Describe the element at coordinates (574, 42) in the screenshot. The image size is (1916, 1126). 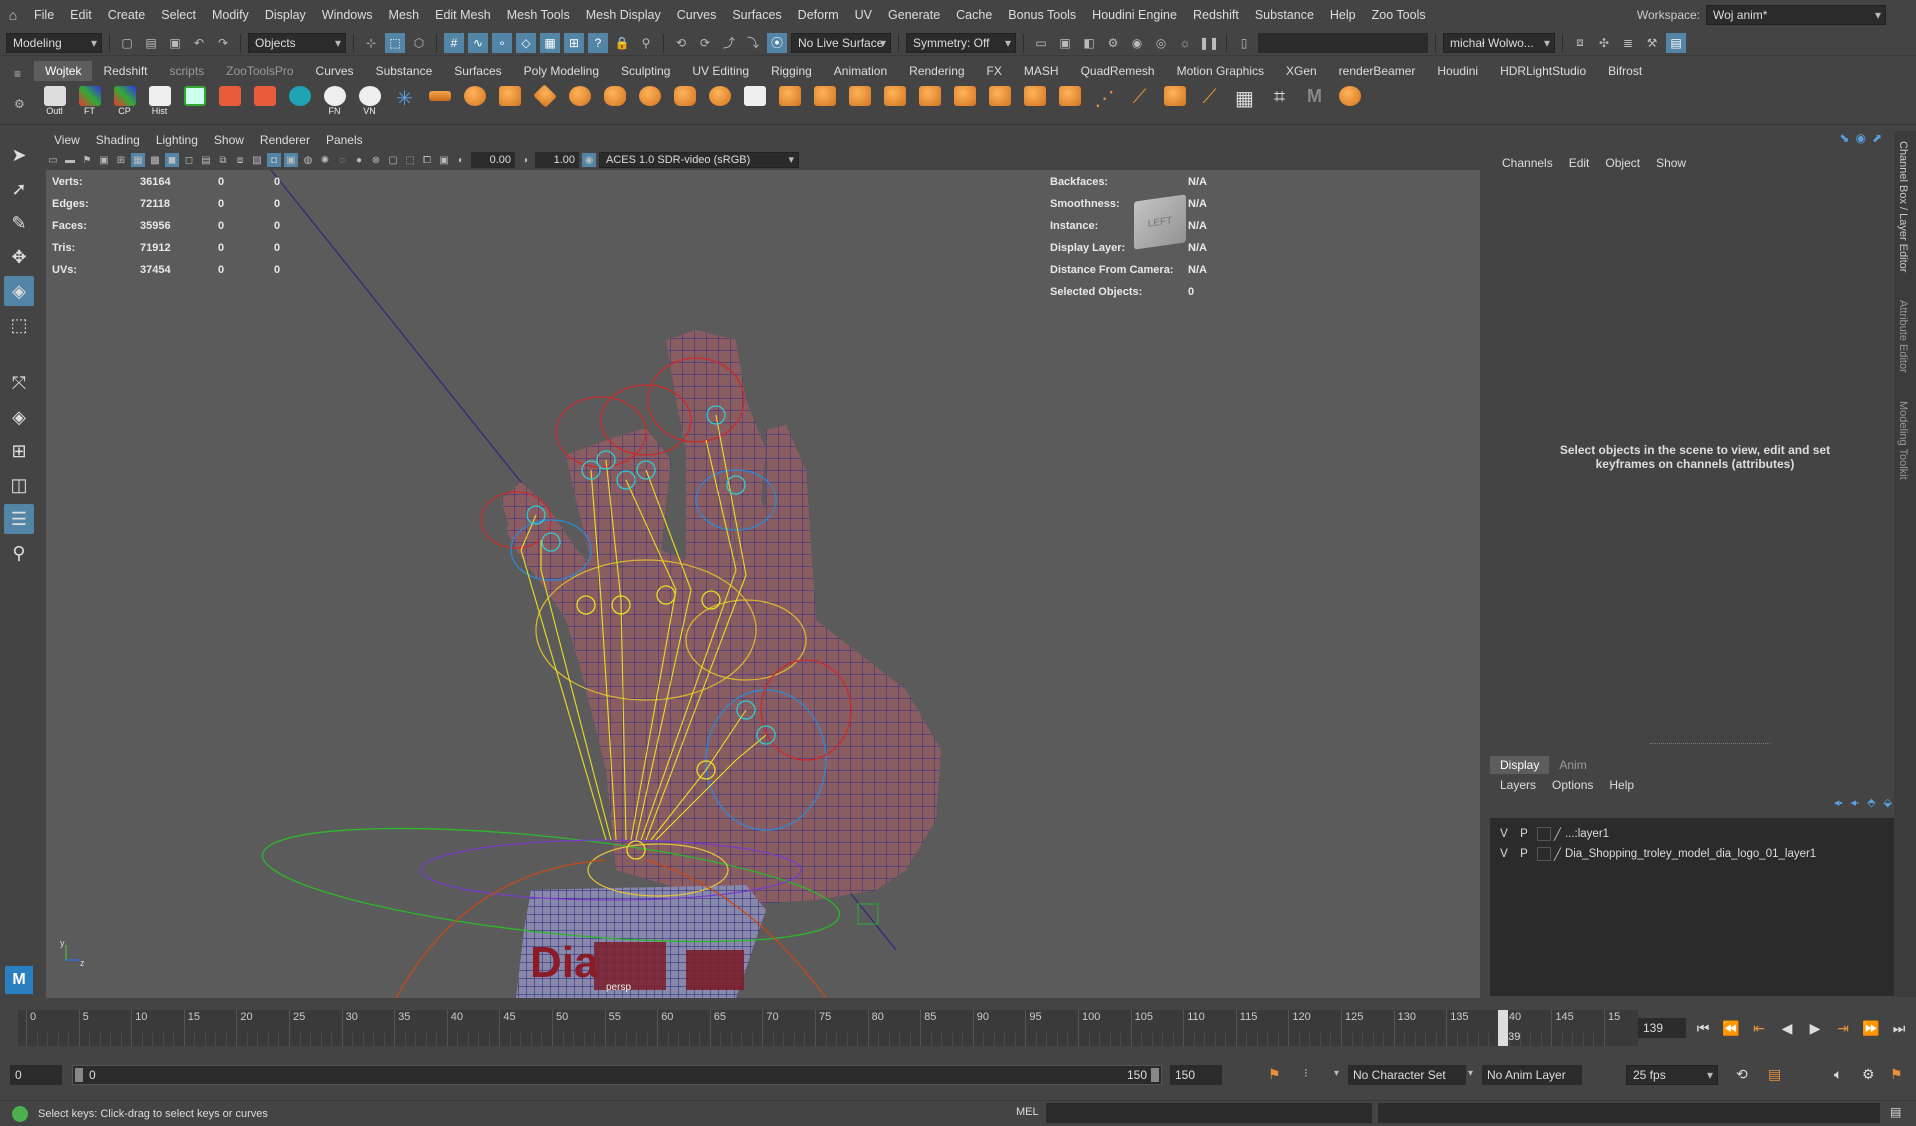
I see `snap-vertex-icon: ⊞` at that location.